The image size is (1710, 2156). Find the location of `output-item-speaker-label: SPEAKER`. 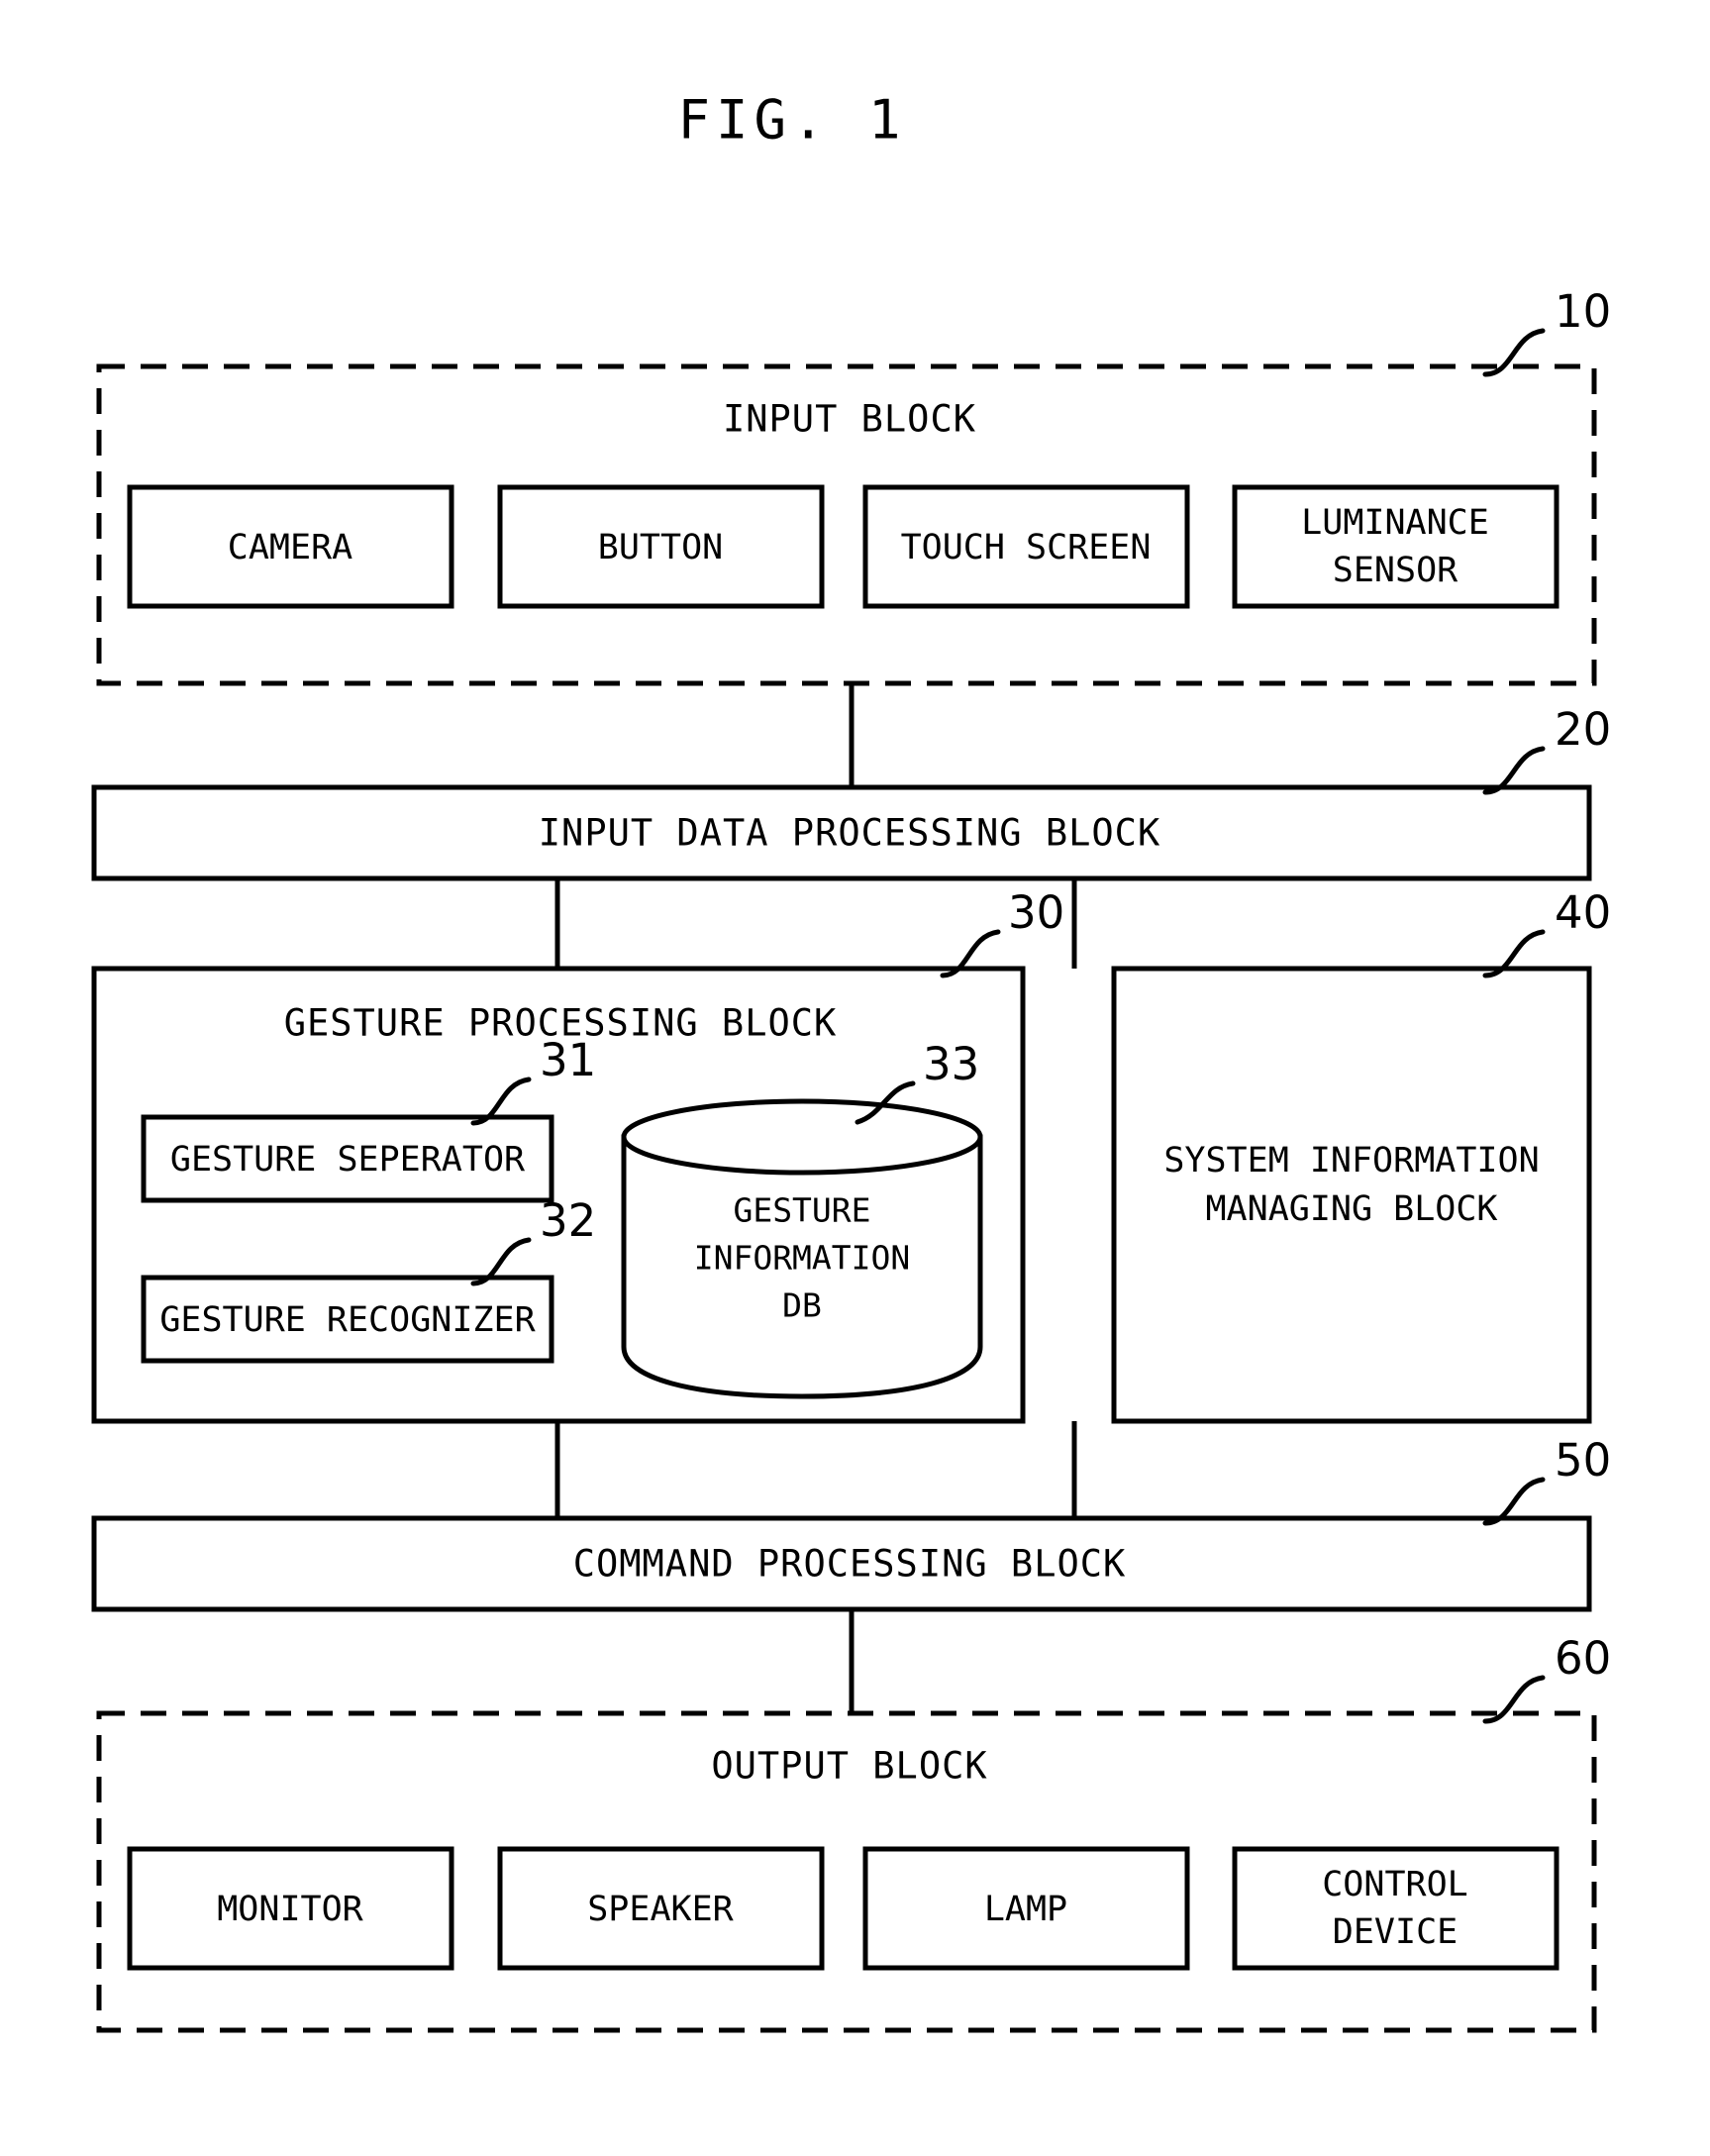

output-item-speaker-label: SPEAKER is located at coordinates (661, 1909).